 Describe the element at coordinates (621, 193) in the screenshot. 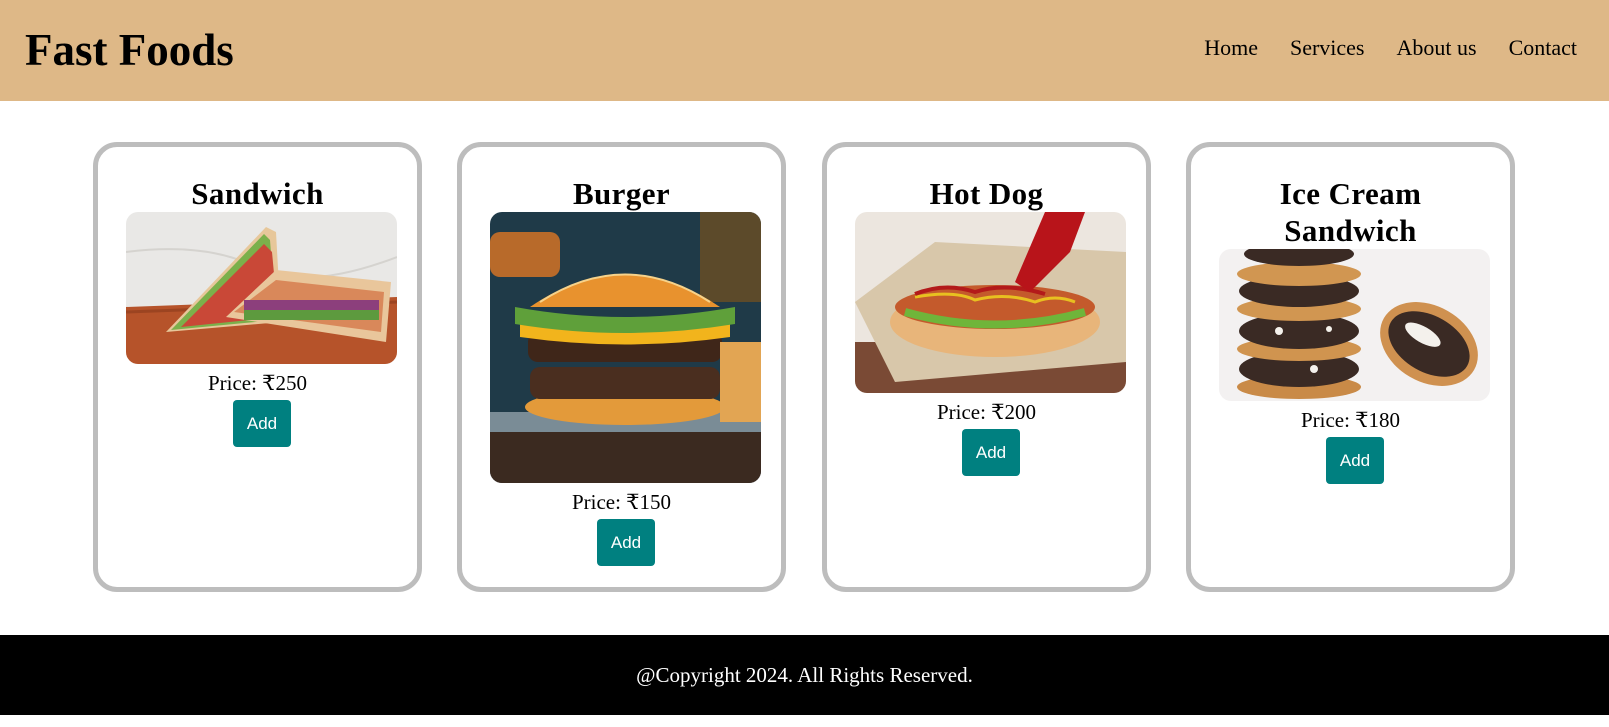

I see `product-title: Burger` at that location.